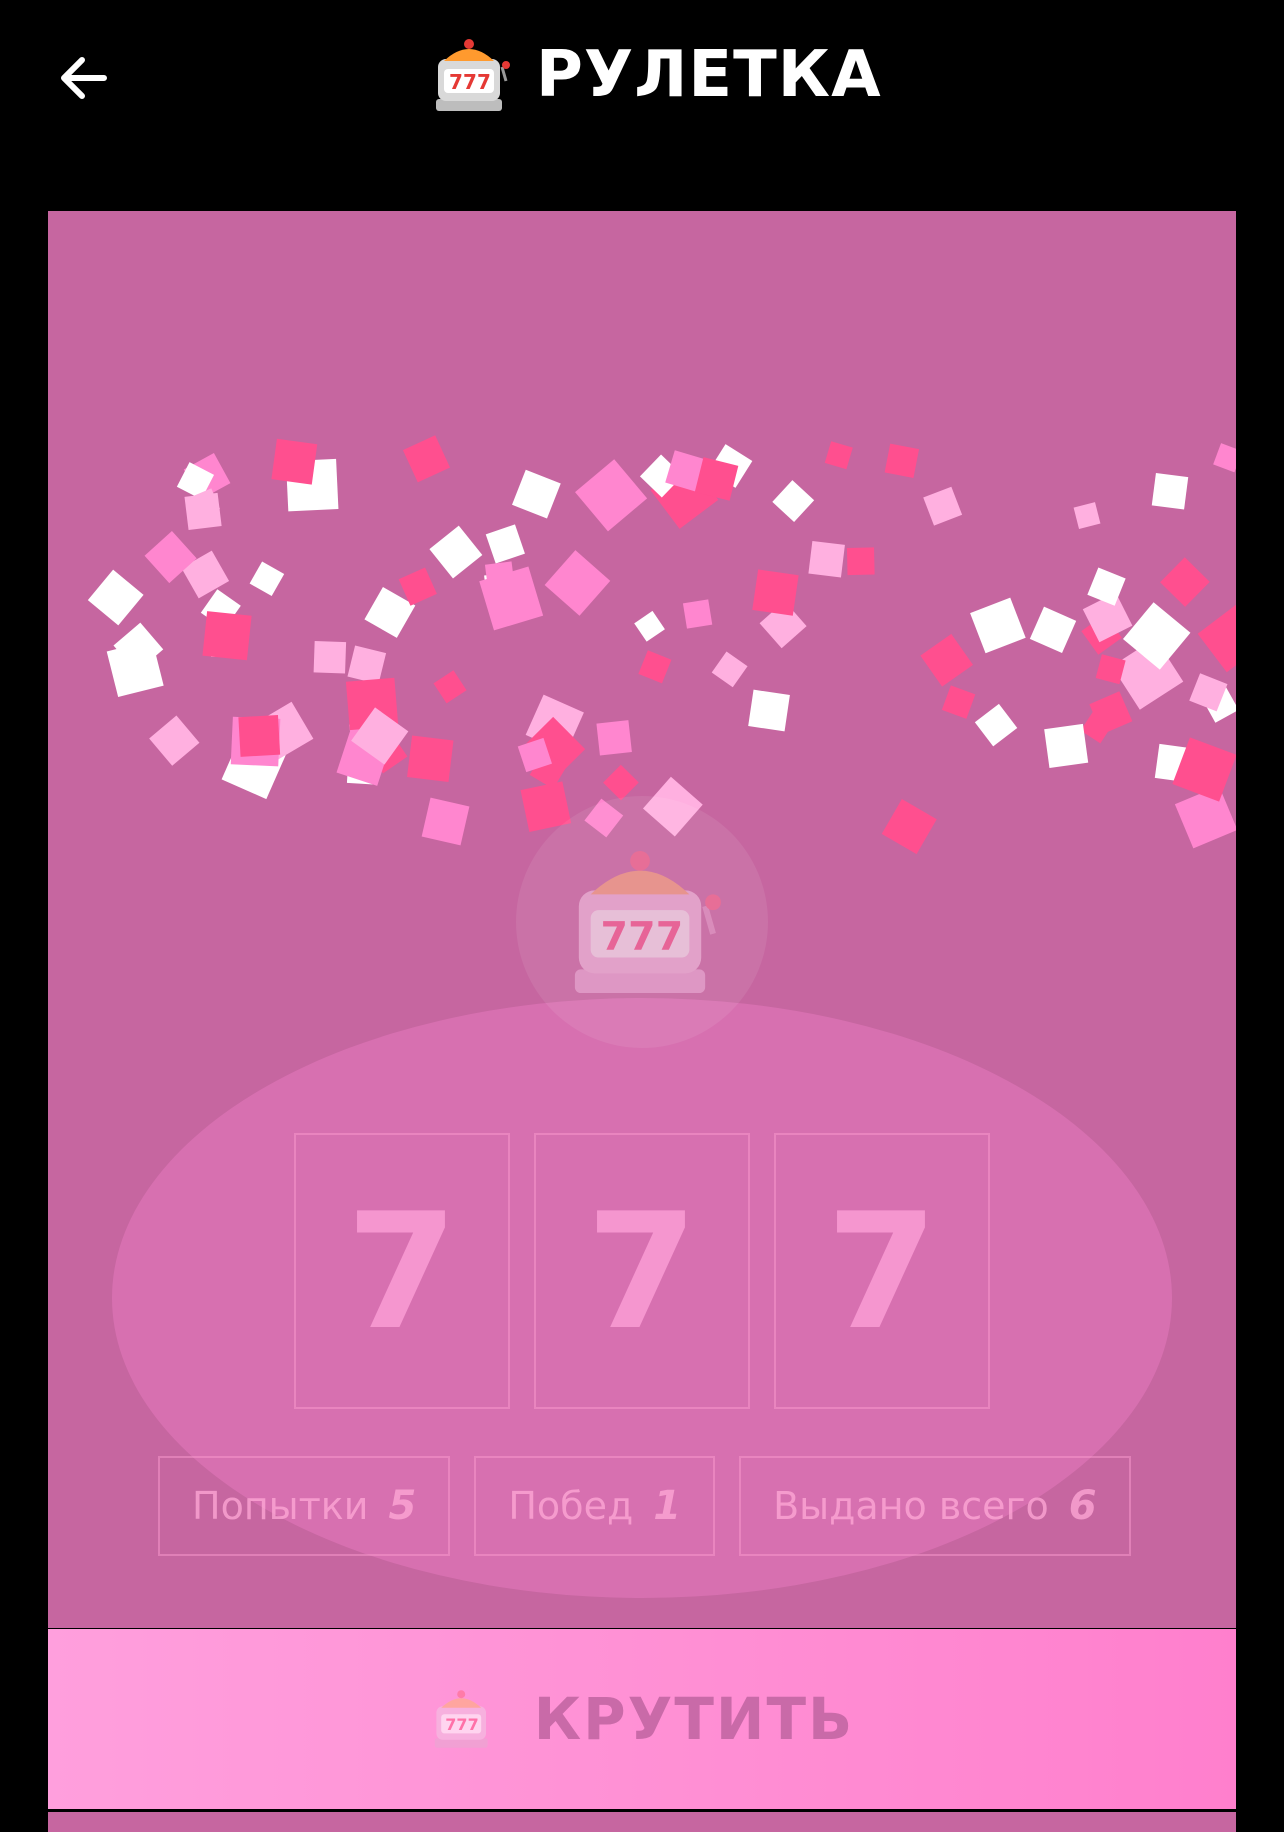 Image resolution: width=1284 pixels, height=1832 pixels. Describe the element at coordinates (280, 1506) in the screenshot. I see `stat-label: Попытки` at that location.